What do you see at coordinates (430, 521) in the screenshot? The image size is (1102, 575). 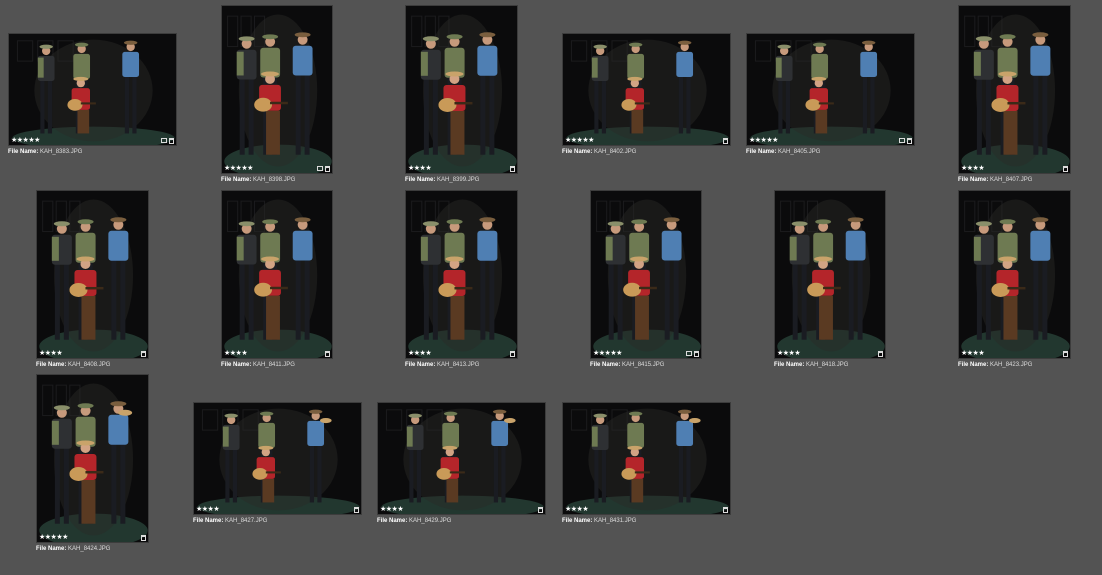 I see `file-name-value: KAH_8429.JPG` at bounding box center [430, 521].